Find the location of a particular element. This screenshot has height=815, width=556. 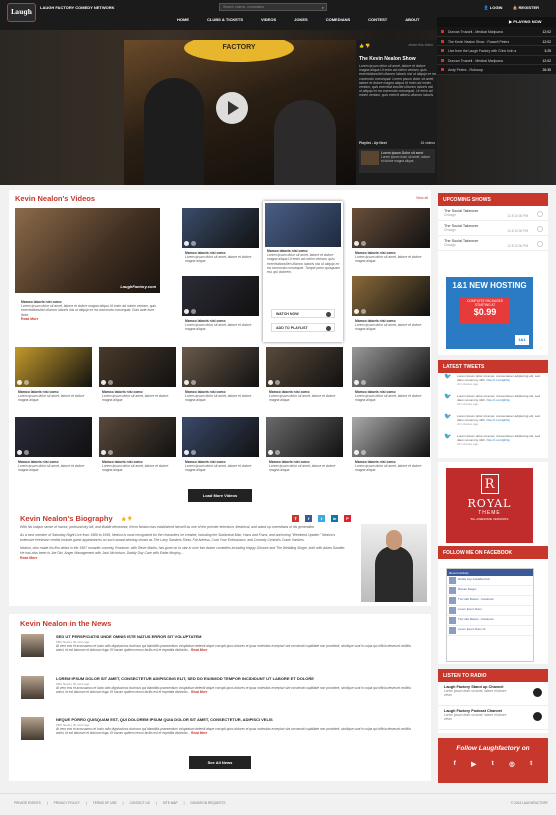

featured-read-more: Read More is located at coordinates (29, 319).